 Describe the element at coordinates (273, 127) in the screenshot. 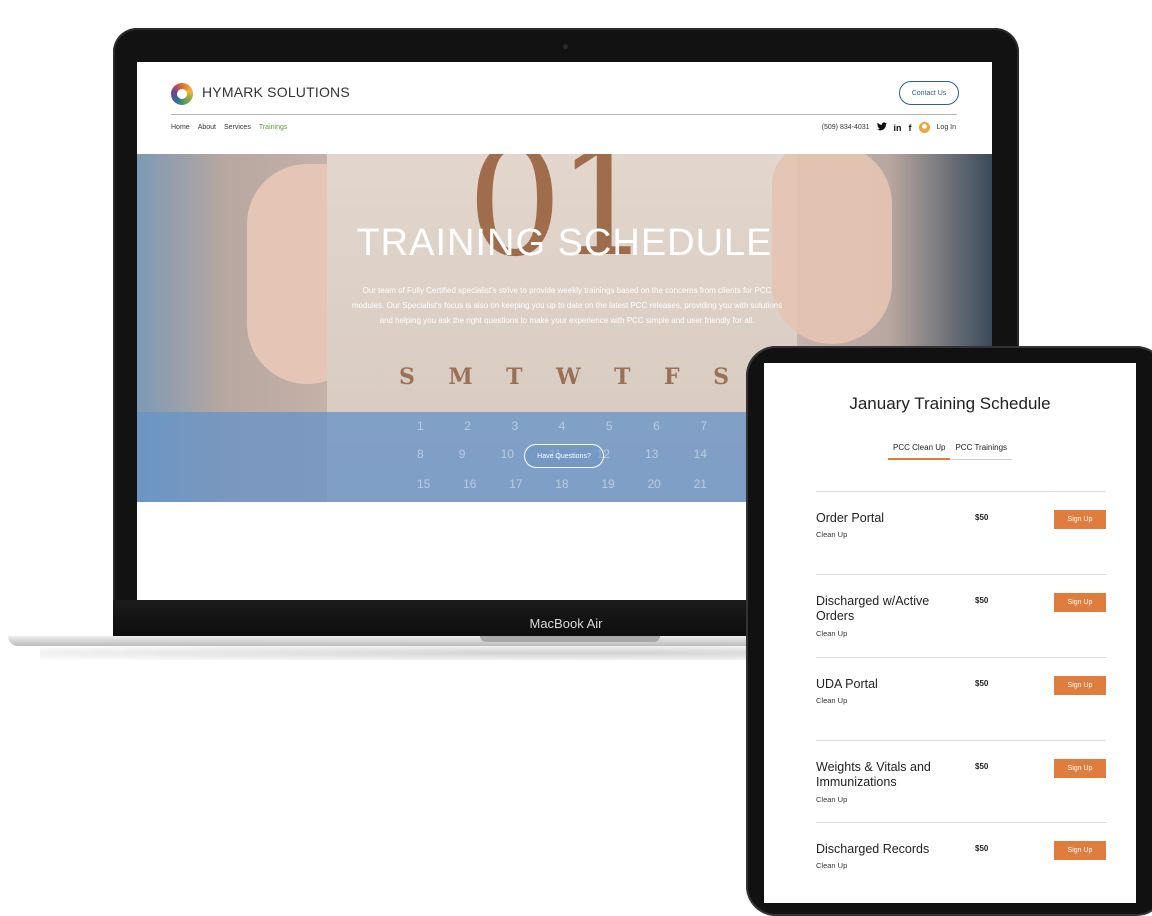

I see `nav-trainings: Trainings` at that location.